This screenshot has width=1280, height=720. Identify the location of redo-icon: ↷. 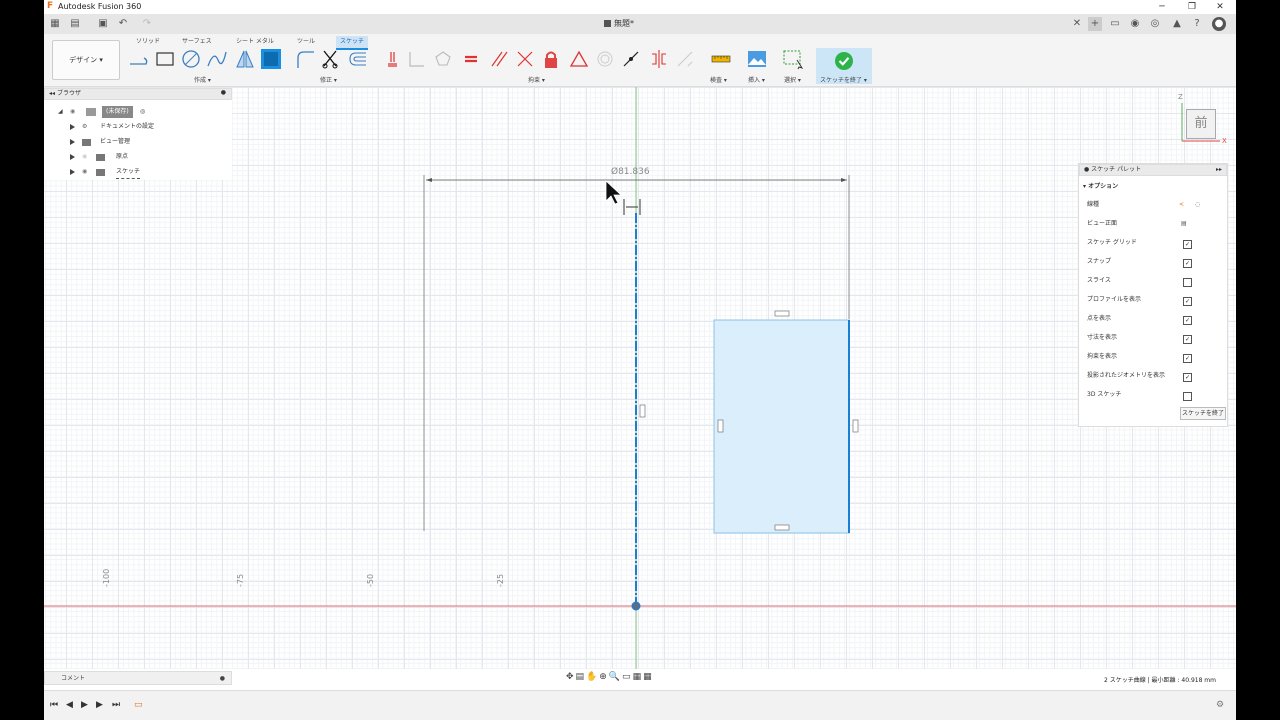
(147, 24).